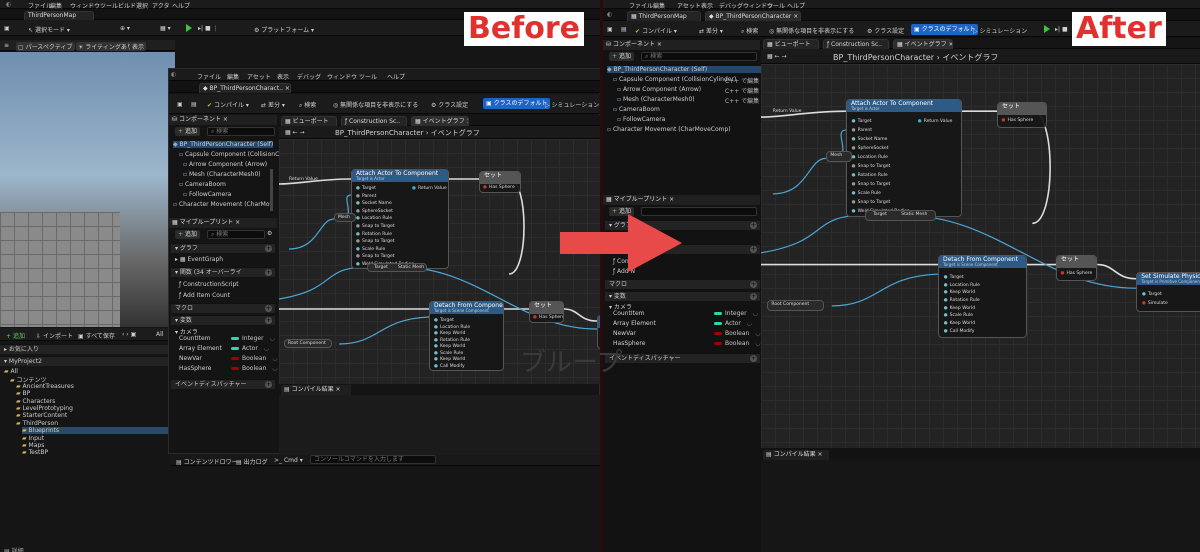 Image resolution: width=1200 pixels, height=552 pixels. I want to click on tree-item: ▰ Maps, so click(96, 445).